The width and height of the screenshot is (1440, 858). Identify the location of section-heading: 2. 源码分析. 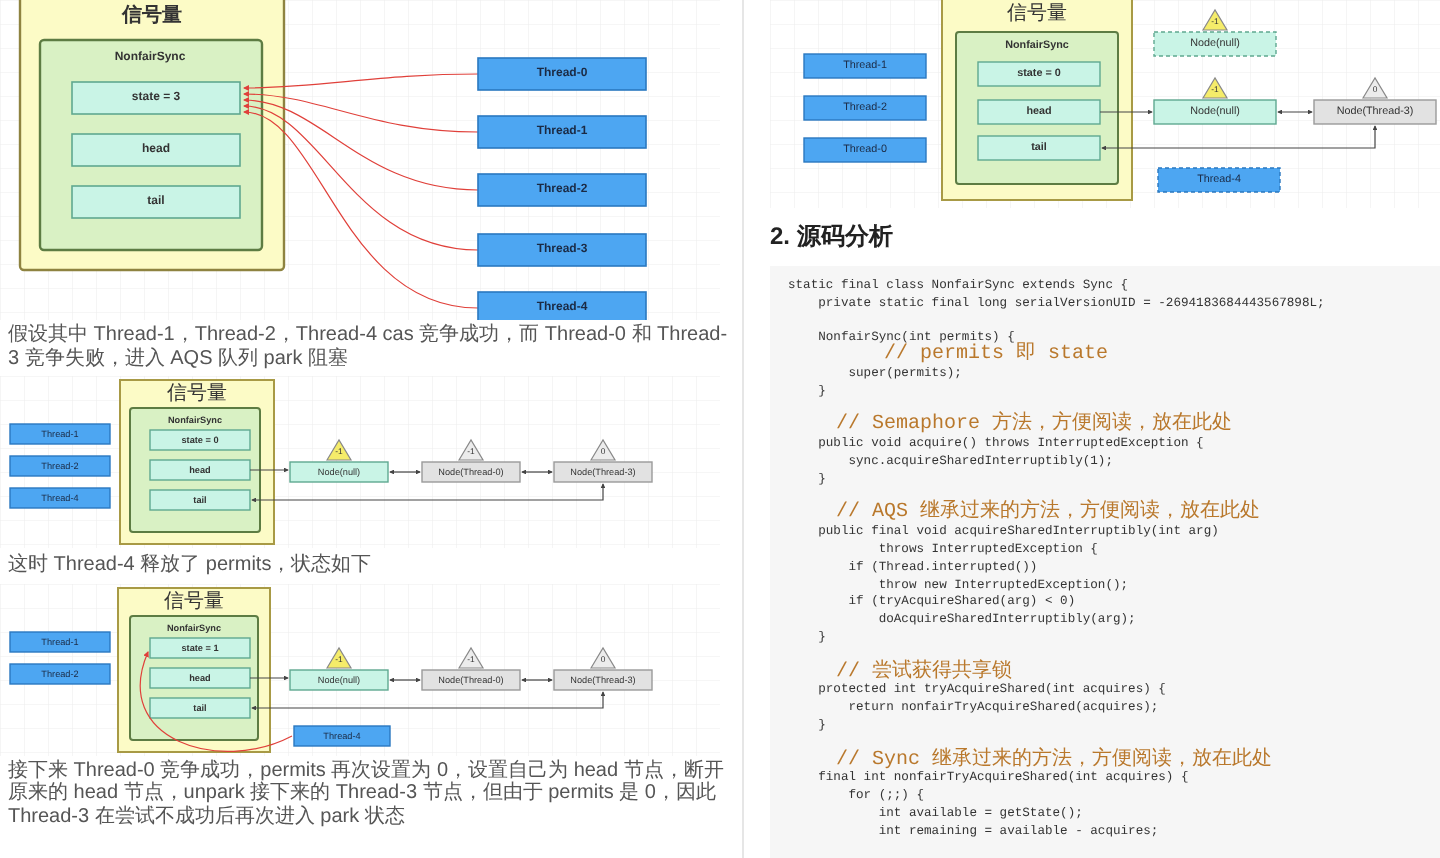
(832, 237).